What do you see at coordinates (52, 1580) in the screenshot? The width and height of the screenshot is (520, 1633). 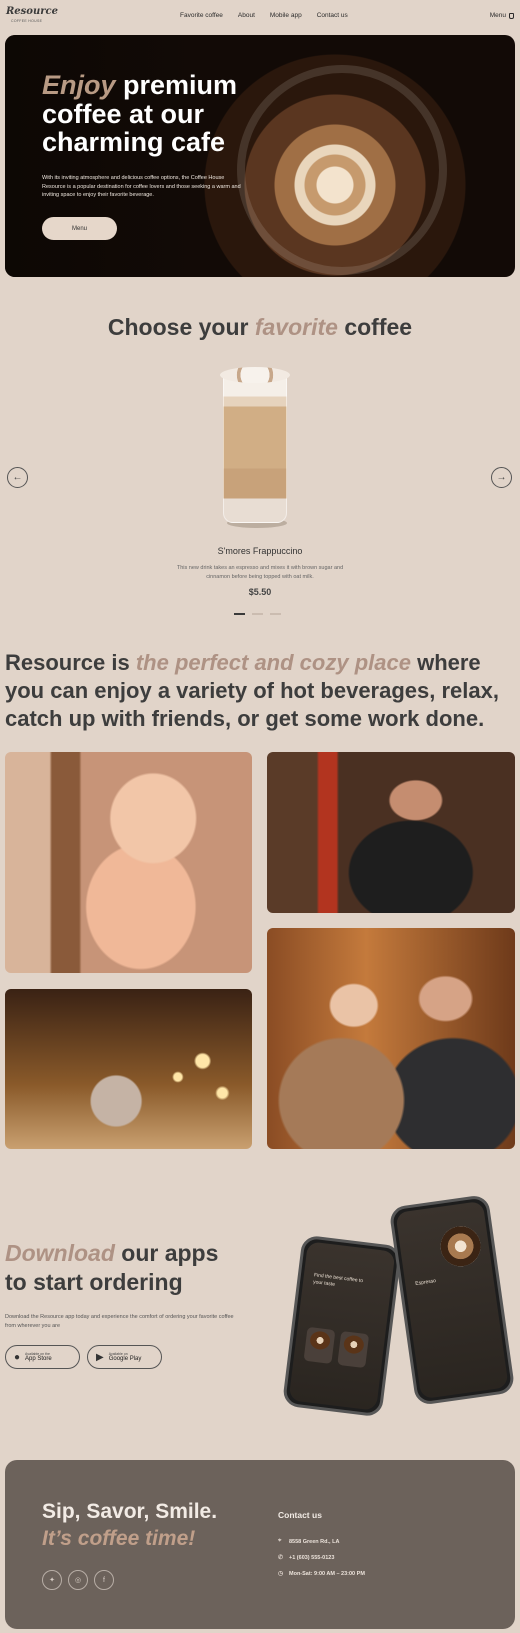 I see `twitter-icon: ✦` at bounding box center [52, 1580].